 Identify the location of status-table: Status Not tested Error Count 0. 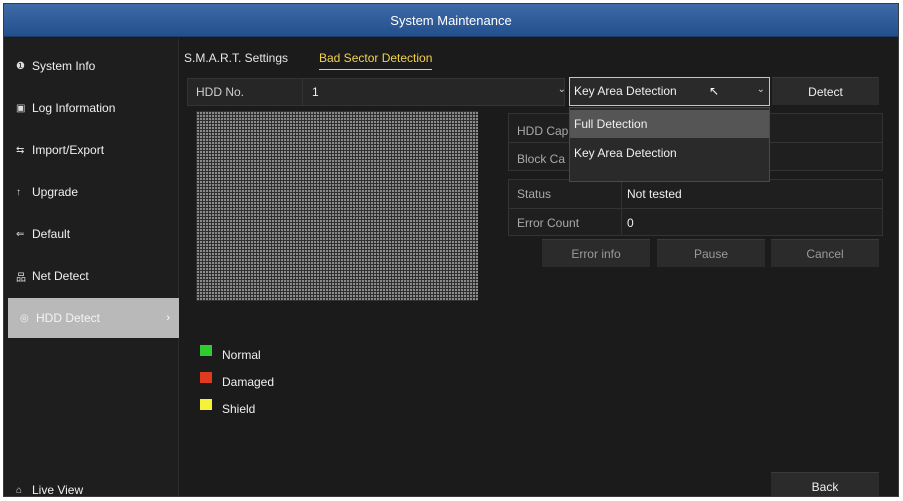
(695, 207).